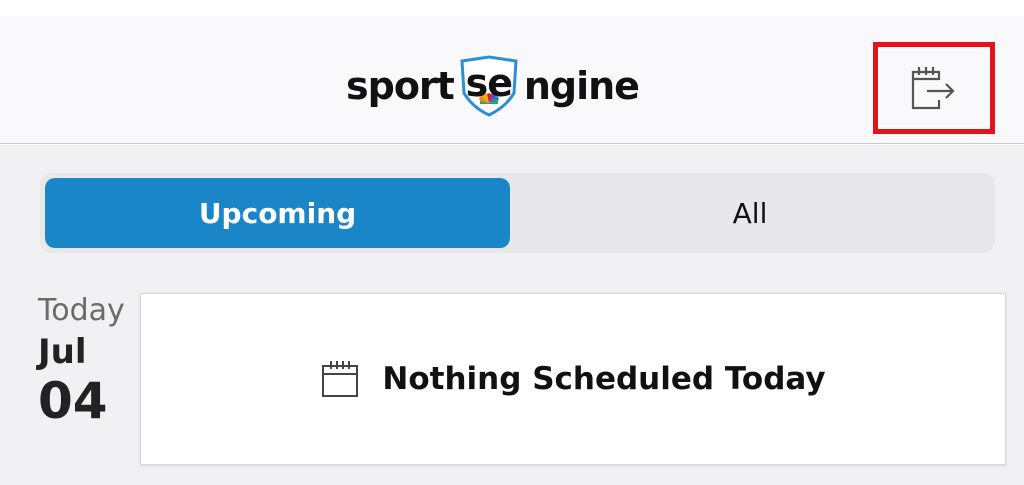 The height and width of the screenshot is (485, 1024). What do you see at coordinates (489, 83) in the screenshot?
I see `logo-text-shield: se` at bounding box center [489, 83].